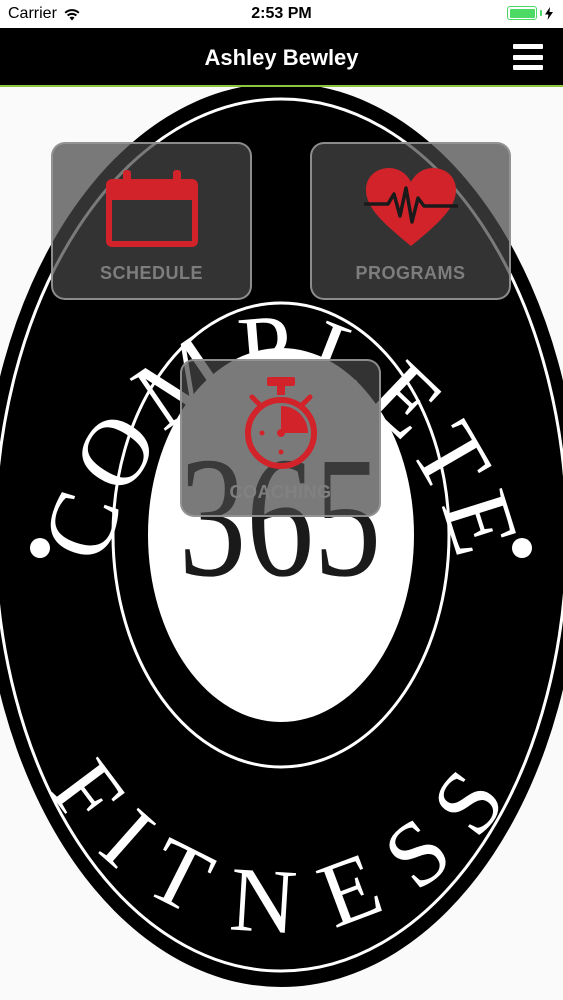 The image size is (563, 1000). I want to click on programs-tile-button: PROGRAMS, so click(410, 221).